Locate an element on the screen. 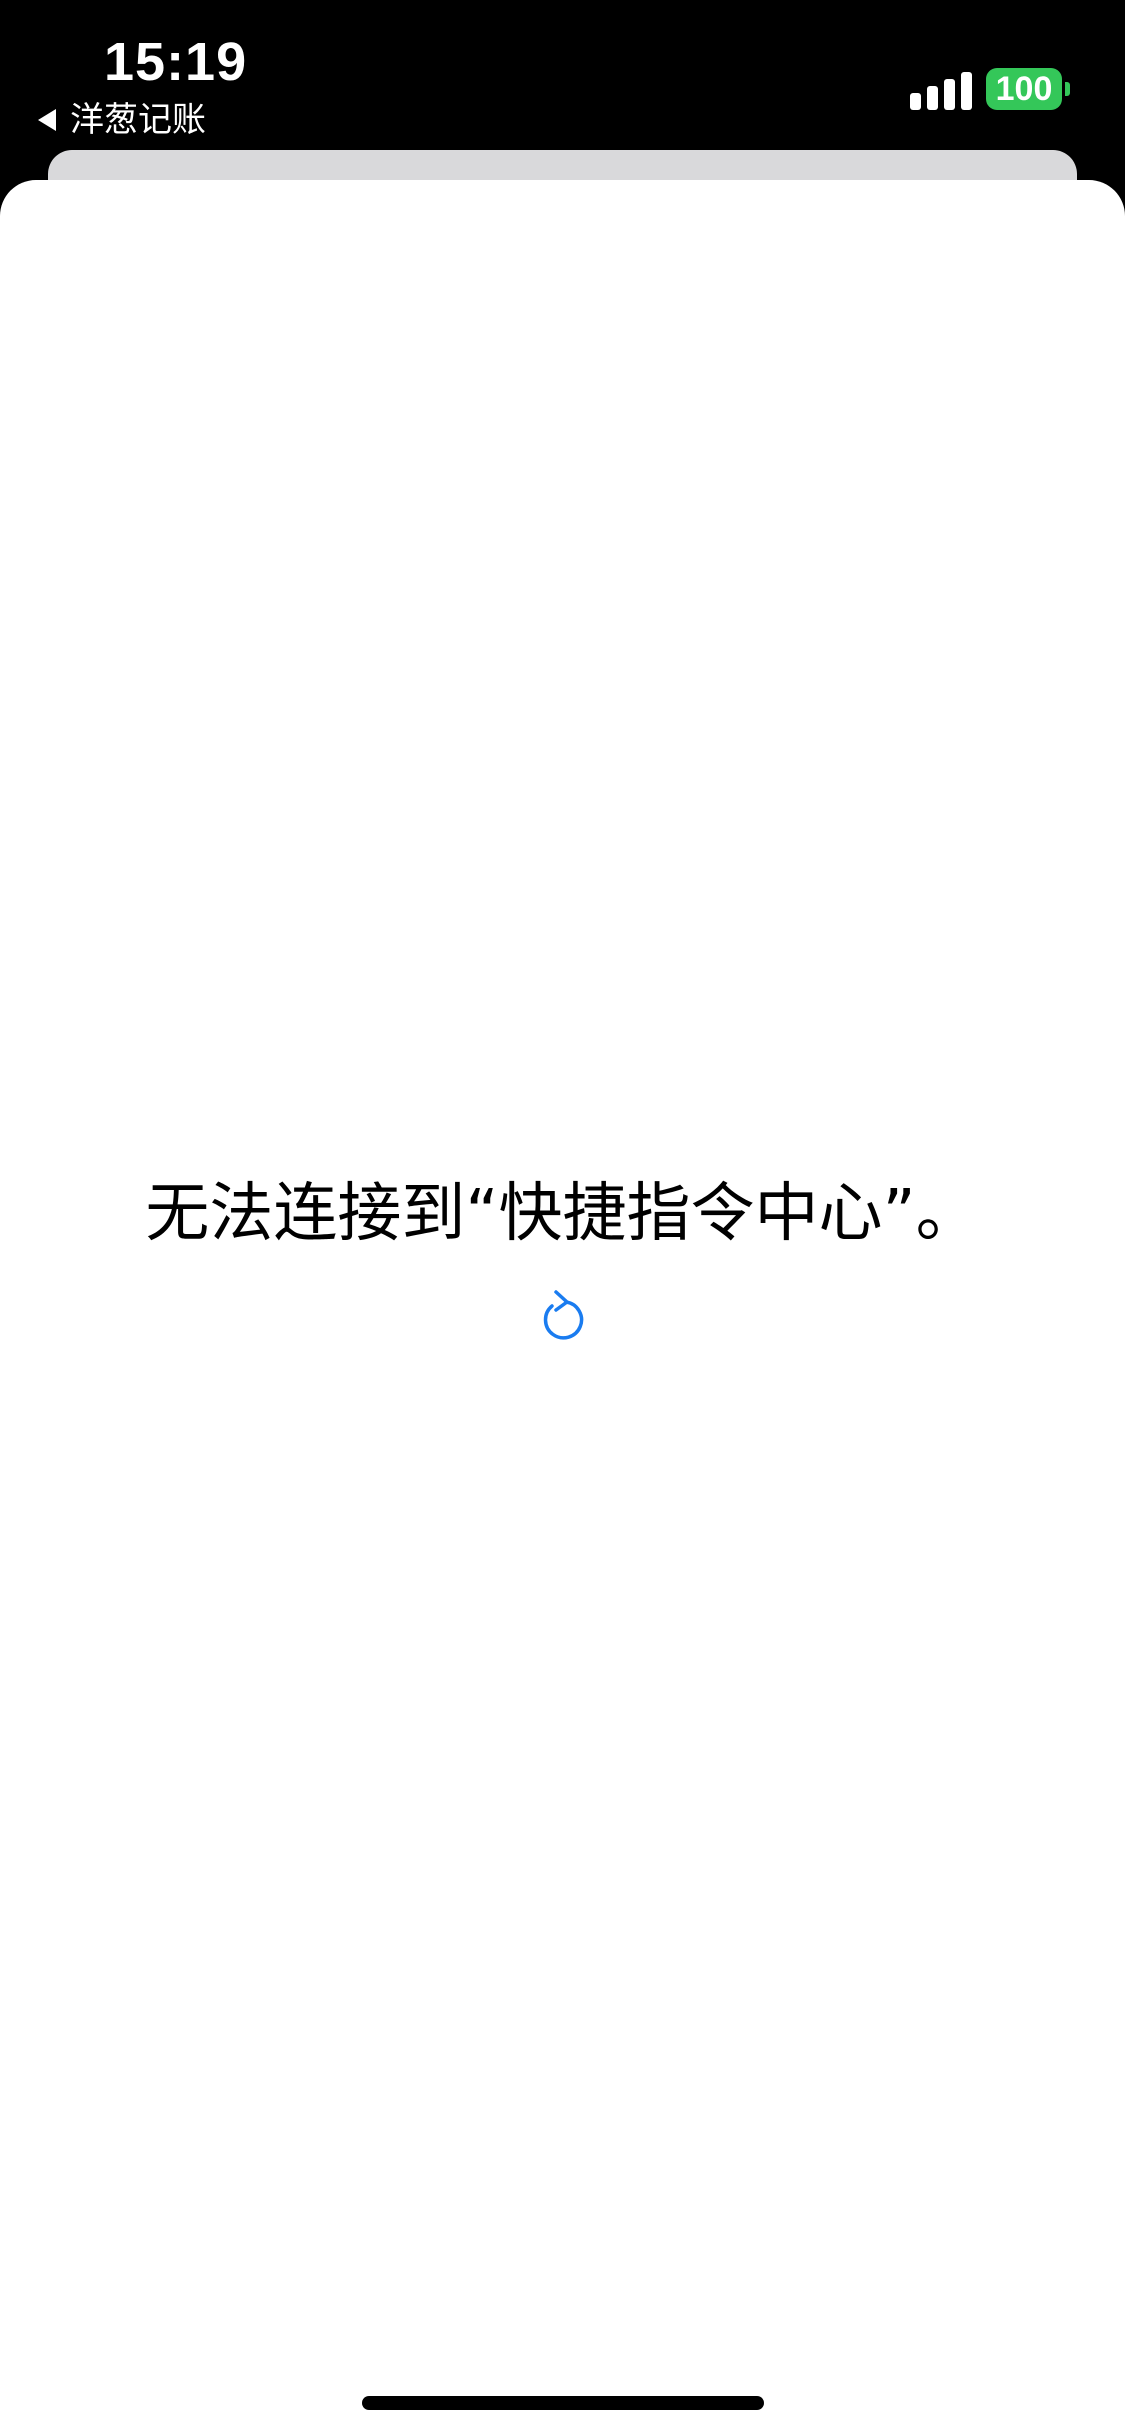 This screenshot has height=2436, width=1125. back-app-label: 洋葱记账 is located at coordinates (138, 120).